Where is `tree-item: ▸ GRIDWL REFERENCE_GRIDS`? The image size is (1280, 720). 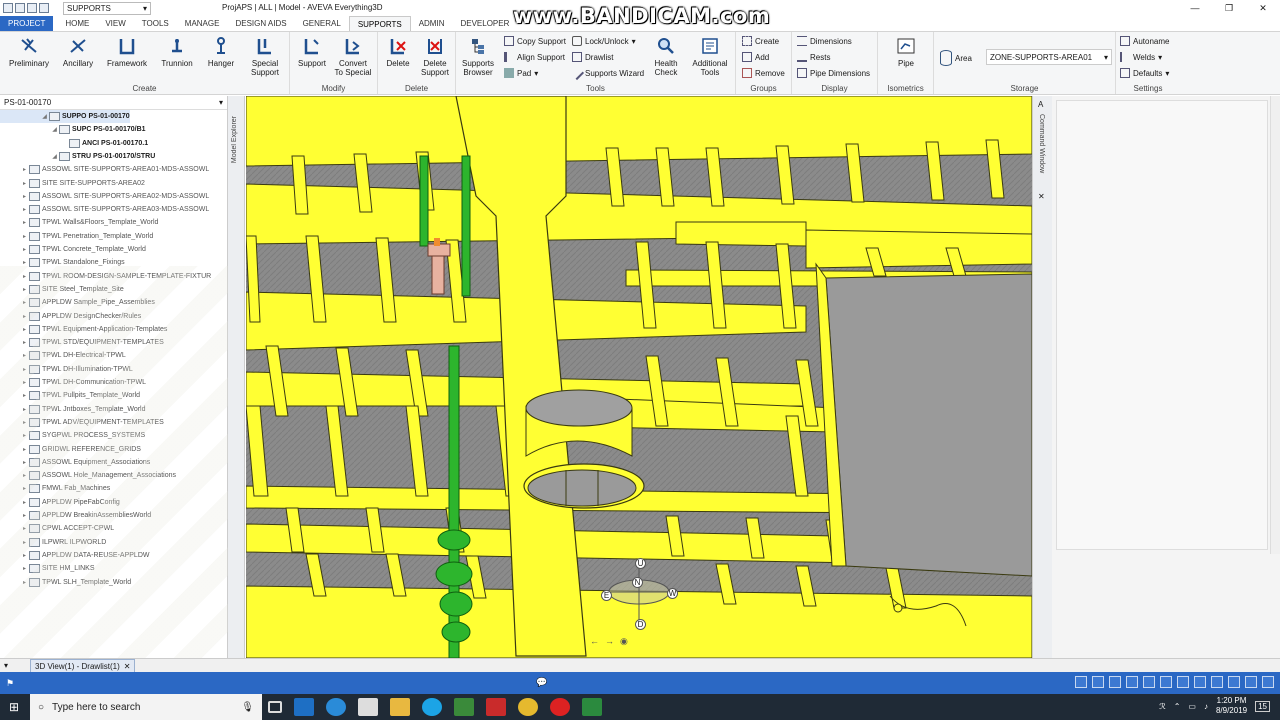 tree-item: ▸ GRIDWL REFERENCE_GRIDS is located at coordinates (70, 449).